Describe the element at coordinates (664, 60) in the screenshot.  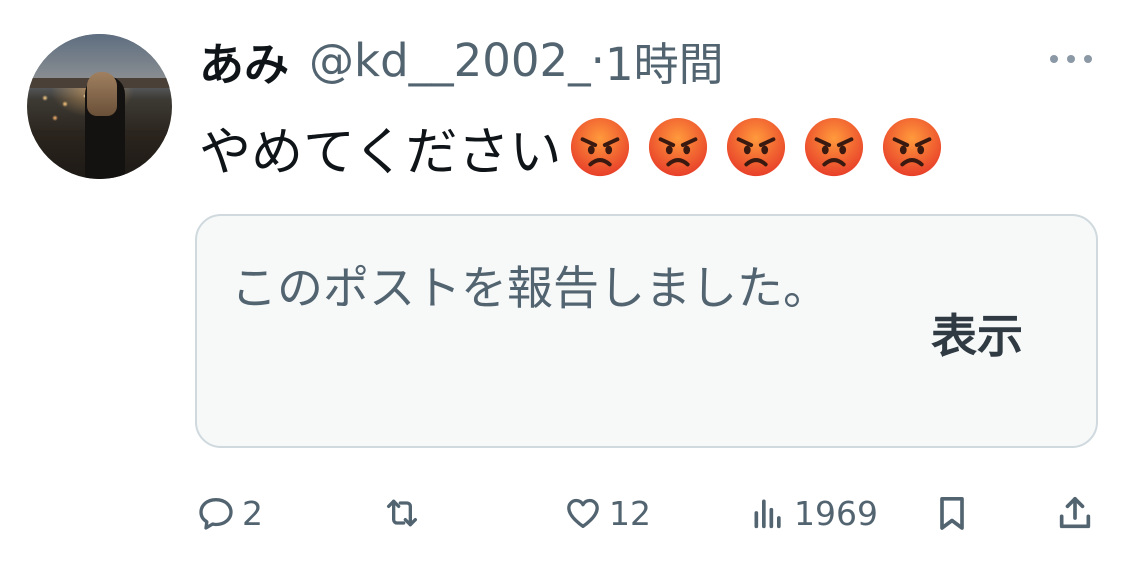
I see `timestamp: 1時間` at that location.